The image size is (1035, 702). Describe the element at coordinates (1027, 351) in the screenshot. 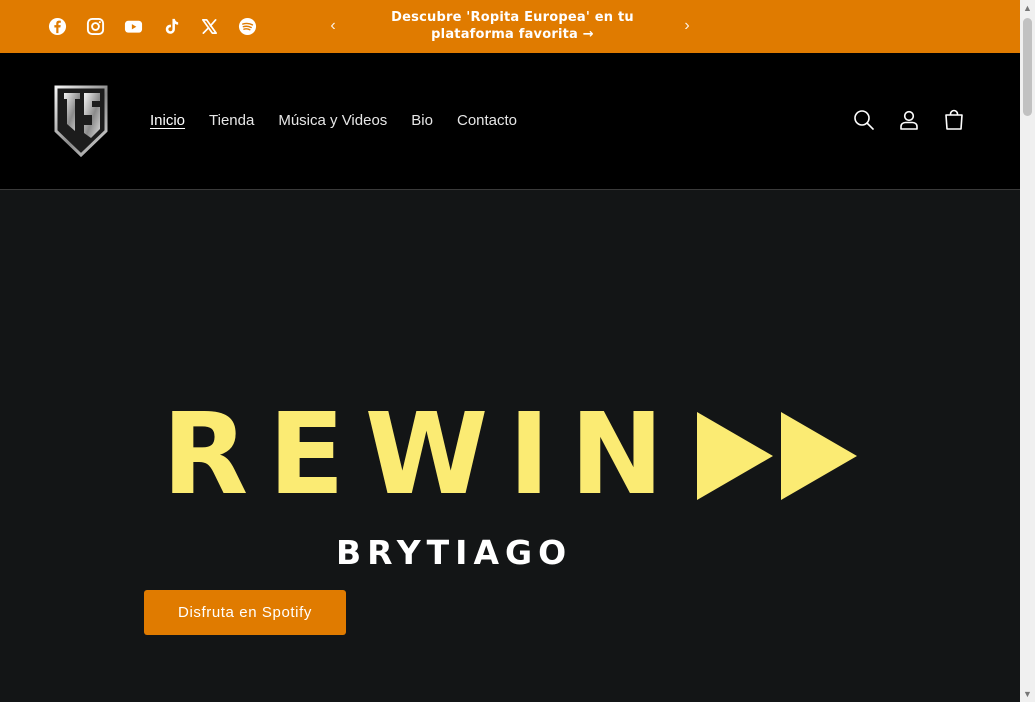

I see `scrollbar: ▲ ▼` at that location.